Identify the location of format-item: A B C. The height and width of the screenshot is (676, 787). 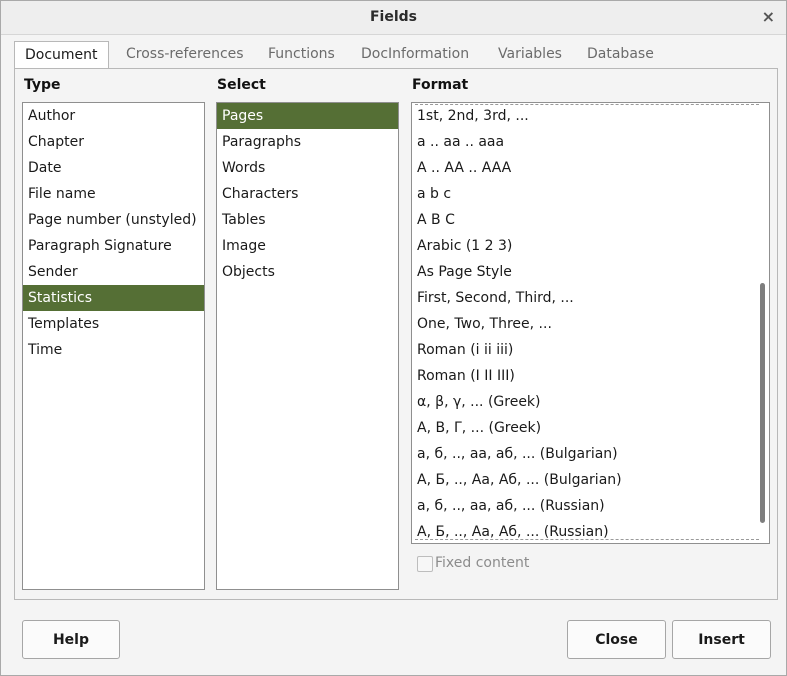
(590, 220).